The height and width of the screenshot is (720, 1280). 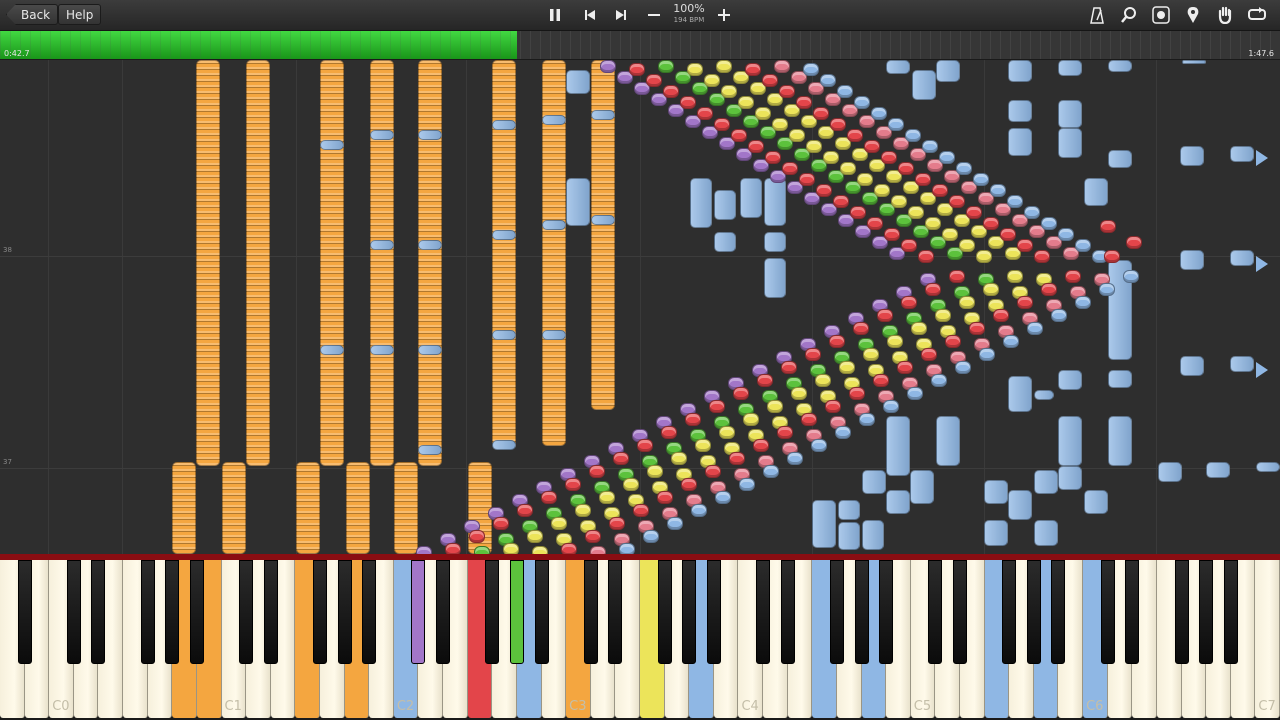 What do you see at coordinates (555, 15) in the screenshot?
I see `pause-icon` at bounding box center [555, 15].